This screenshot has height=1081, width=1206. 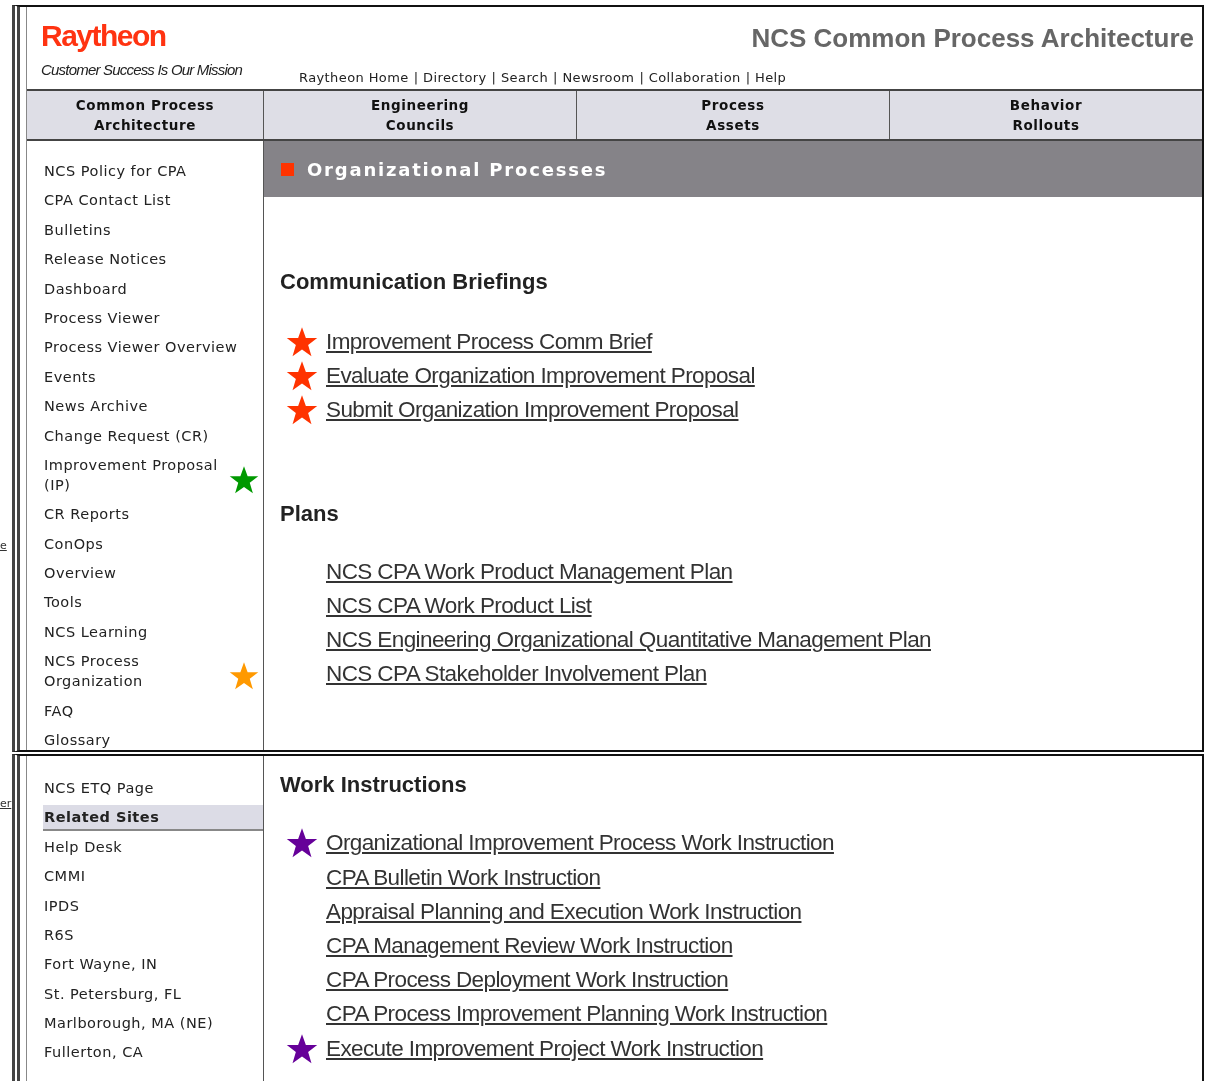 What do you see at coordinates (354, 77) in the screenshot?
I see `utility-link: Raytheon Home` at bounding box center [354, 77].